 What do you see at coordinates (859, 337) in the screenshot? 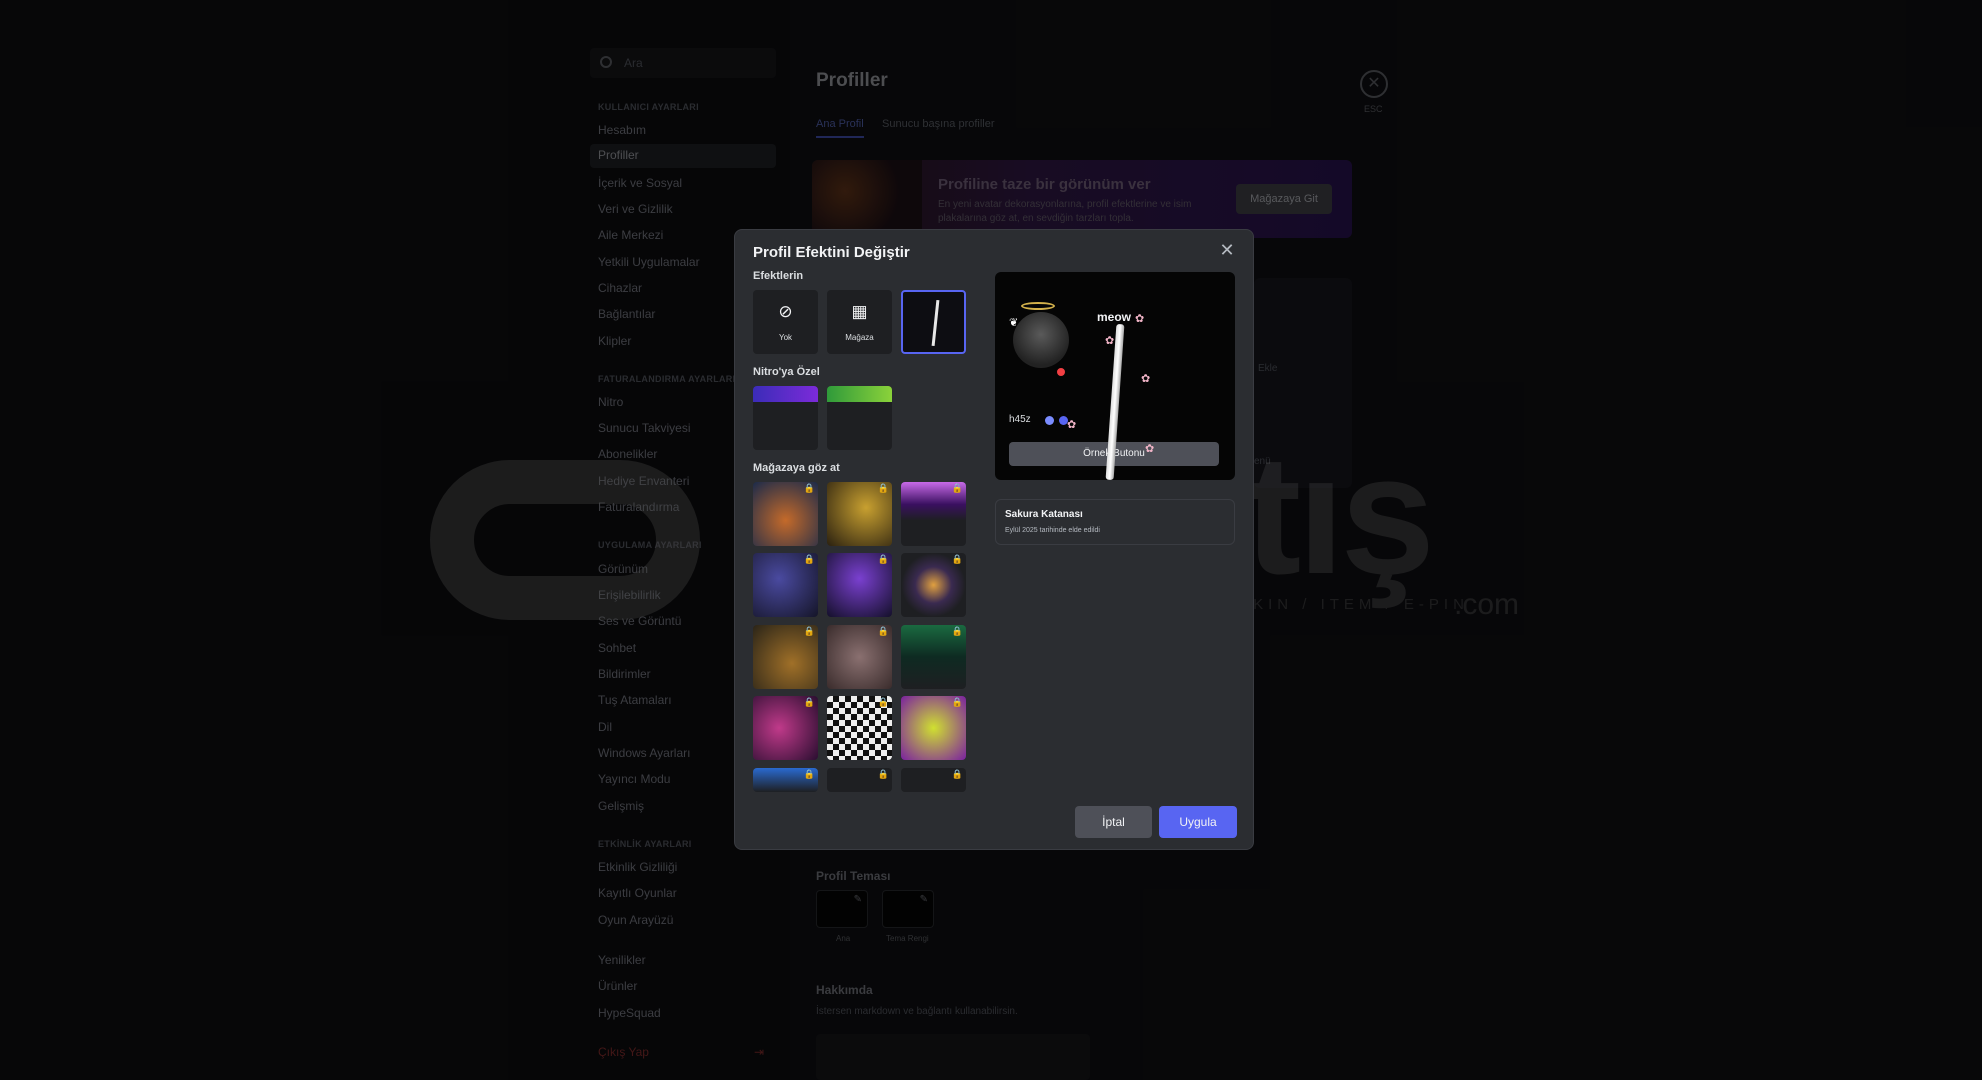
I see `effect-shop-label: Mağaza` at bounding box center [859, 337].